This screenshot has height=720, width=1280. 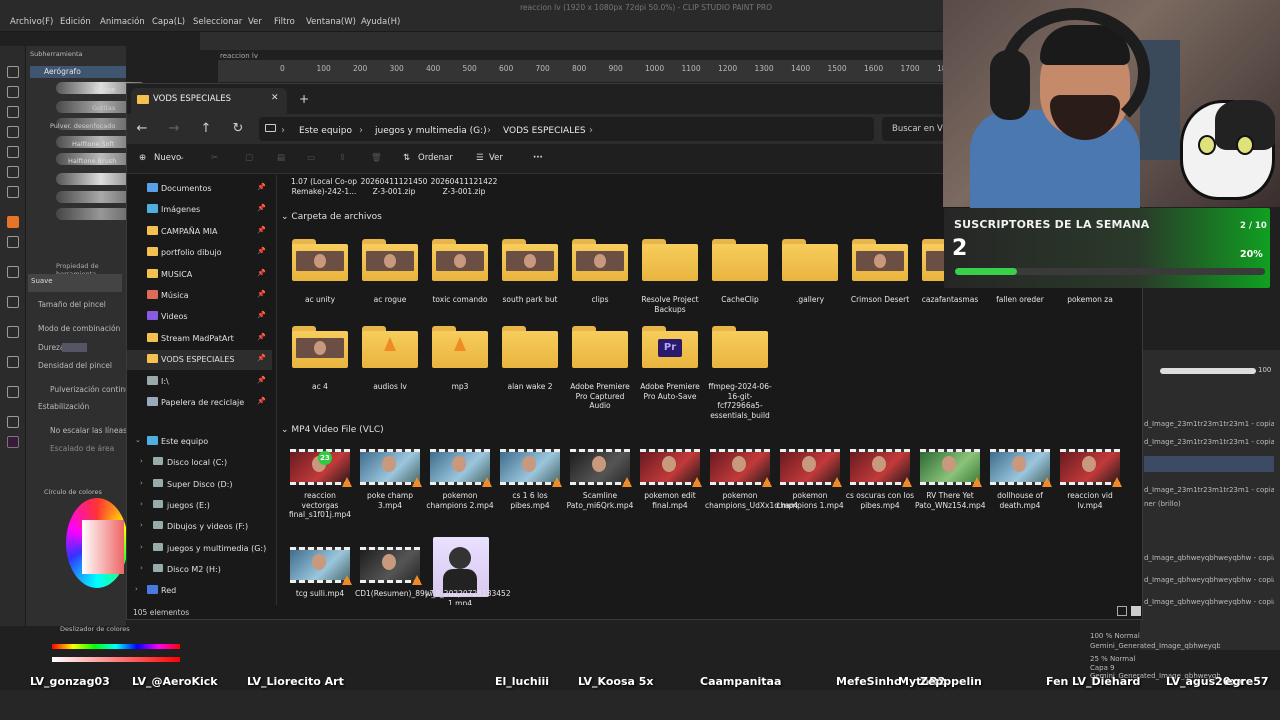 What do you see at coordinates (376, 158) in the screenshot?
I see `delete-icon: 🗑` at bounding box center [376, 158].